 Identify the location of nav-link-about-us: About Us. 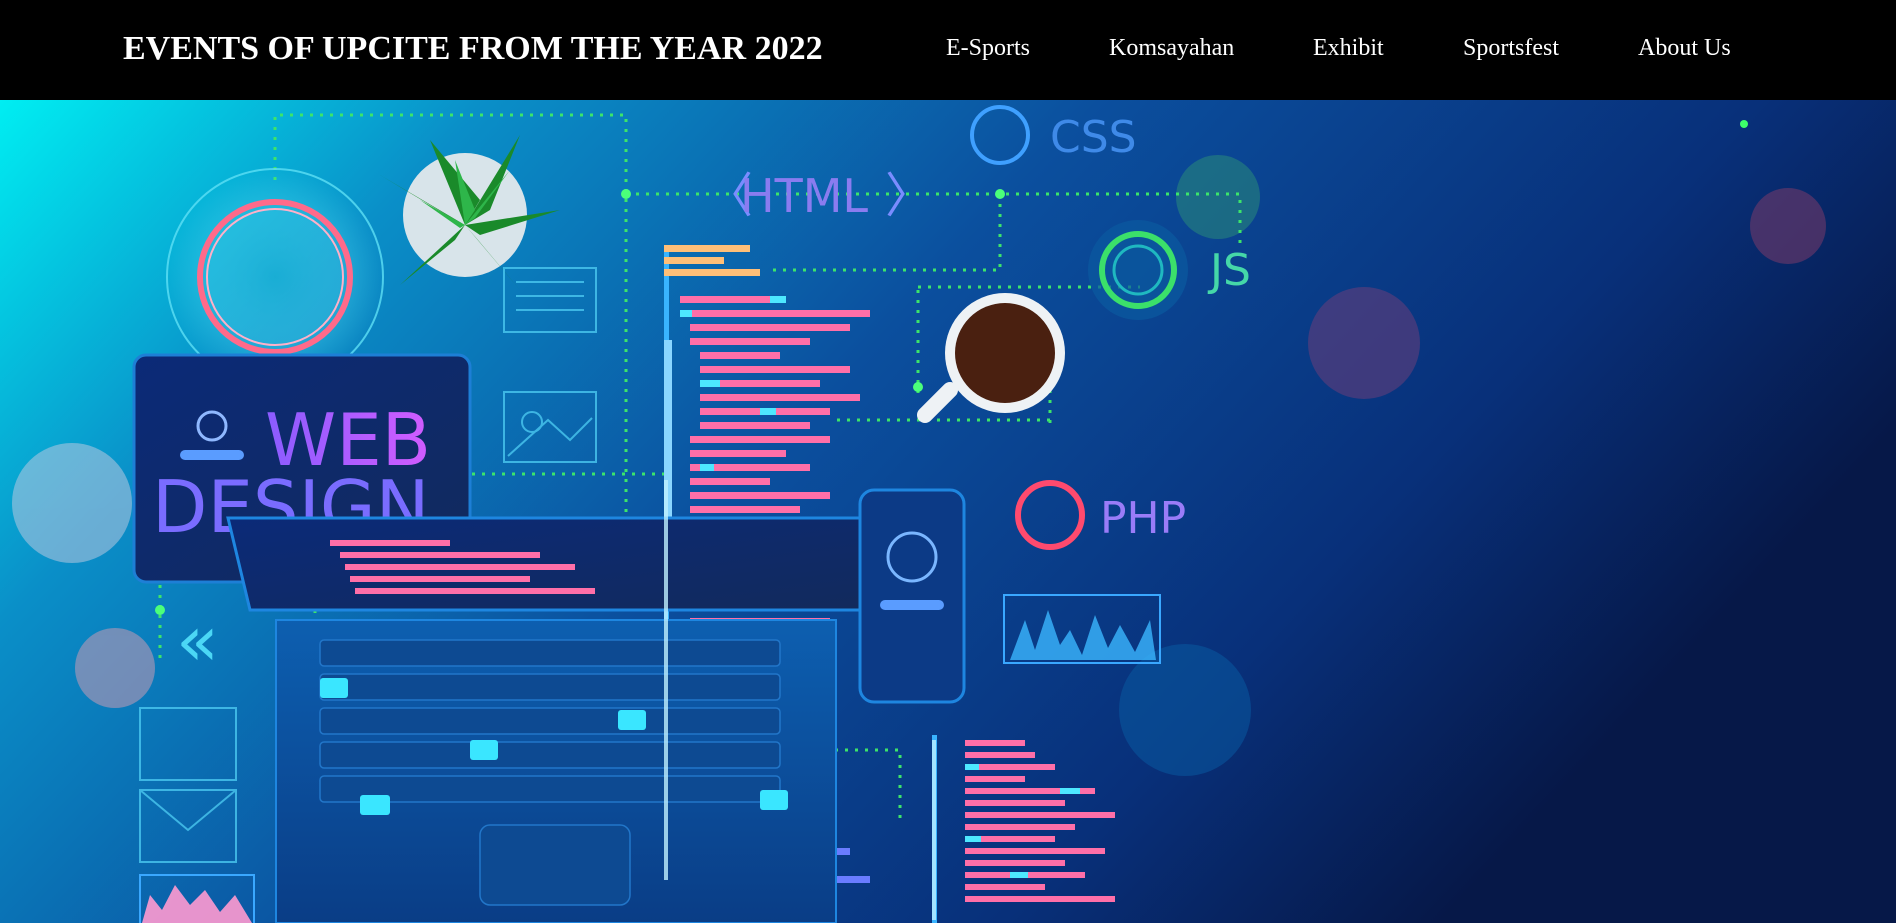
(1684, 48).